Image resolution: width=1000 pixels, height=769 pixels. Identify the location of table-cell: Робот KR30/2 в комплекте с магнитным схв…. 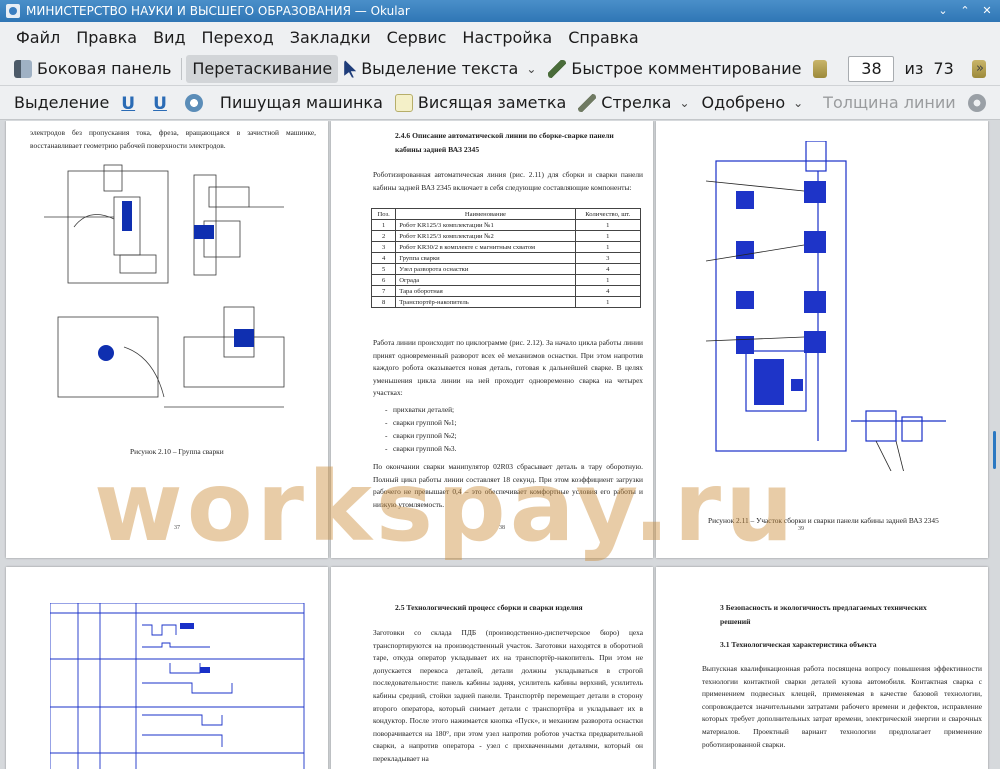
(485, 247).